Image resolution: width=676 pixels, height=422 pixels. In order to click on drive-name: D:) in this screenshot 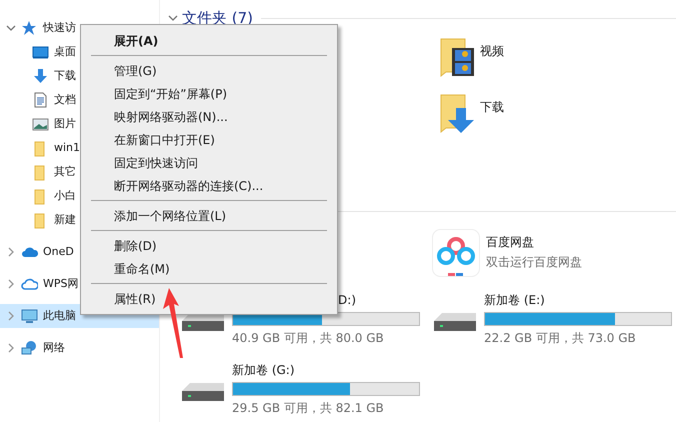, I will do `click(347, 300)`.